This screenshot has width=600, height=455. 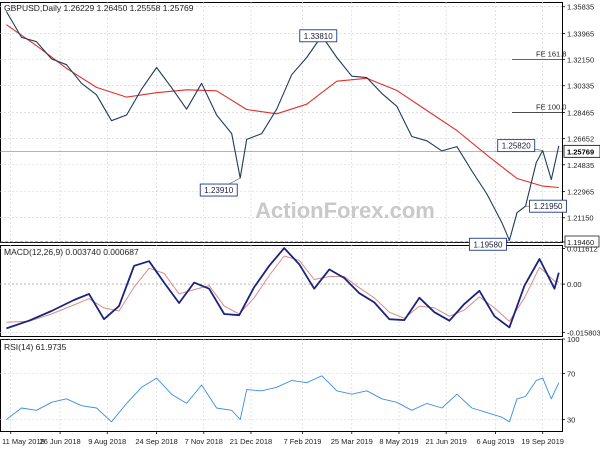 What do you see at coordinates (302, 441) in the screenshot?
I see `x-tick-label: 7 Feb 2019` at bounding box center [302, 441].